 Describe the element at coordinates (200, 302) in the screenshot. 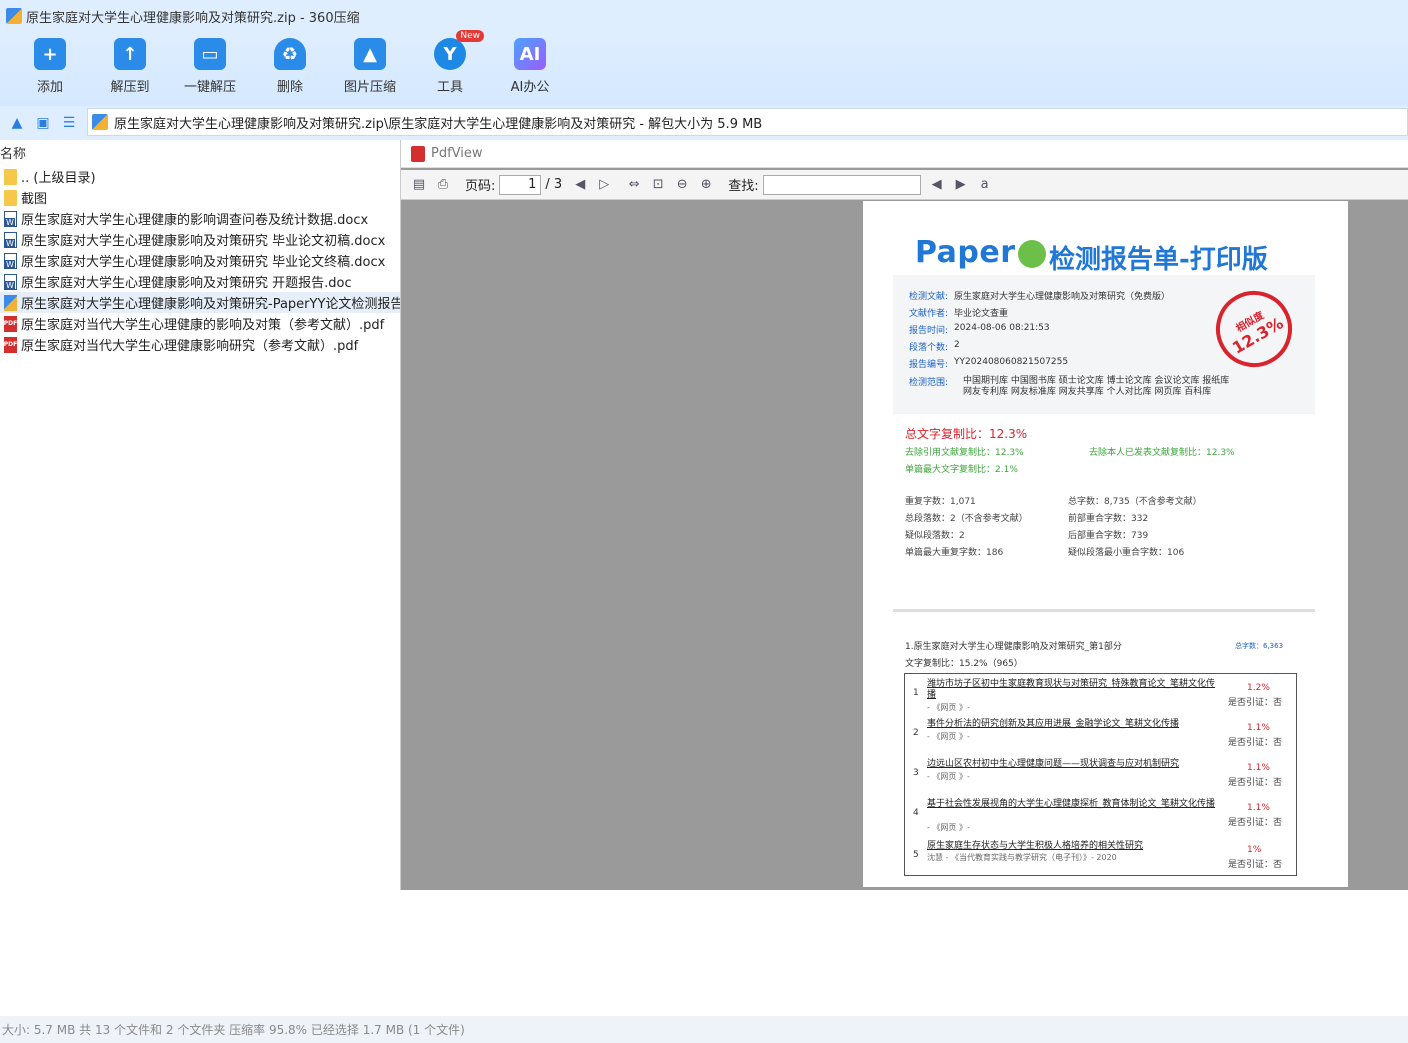

I see `list-item-selected: 原生家庭对大学生心理健康影响及对策研究-PaperYY论文检测报告.zip` at that location.